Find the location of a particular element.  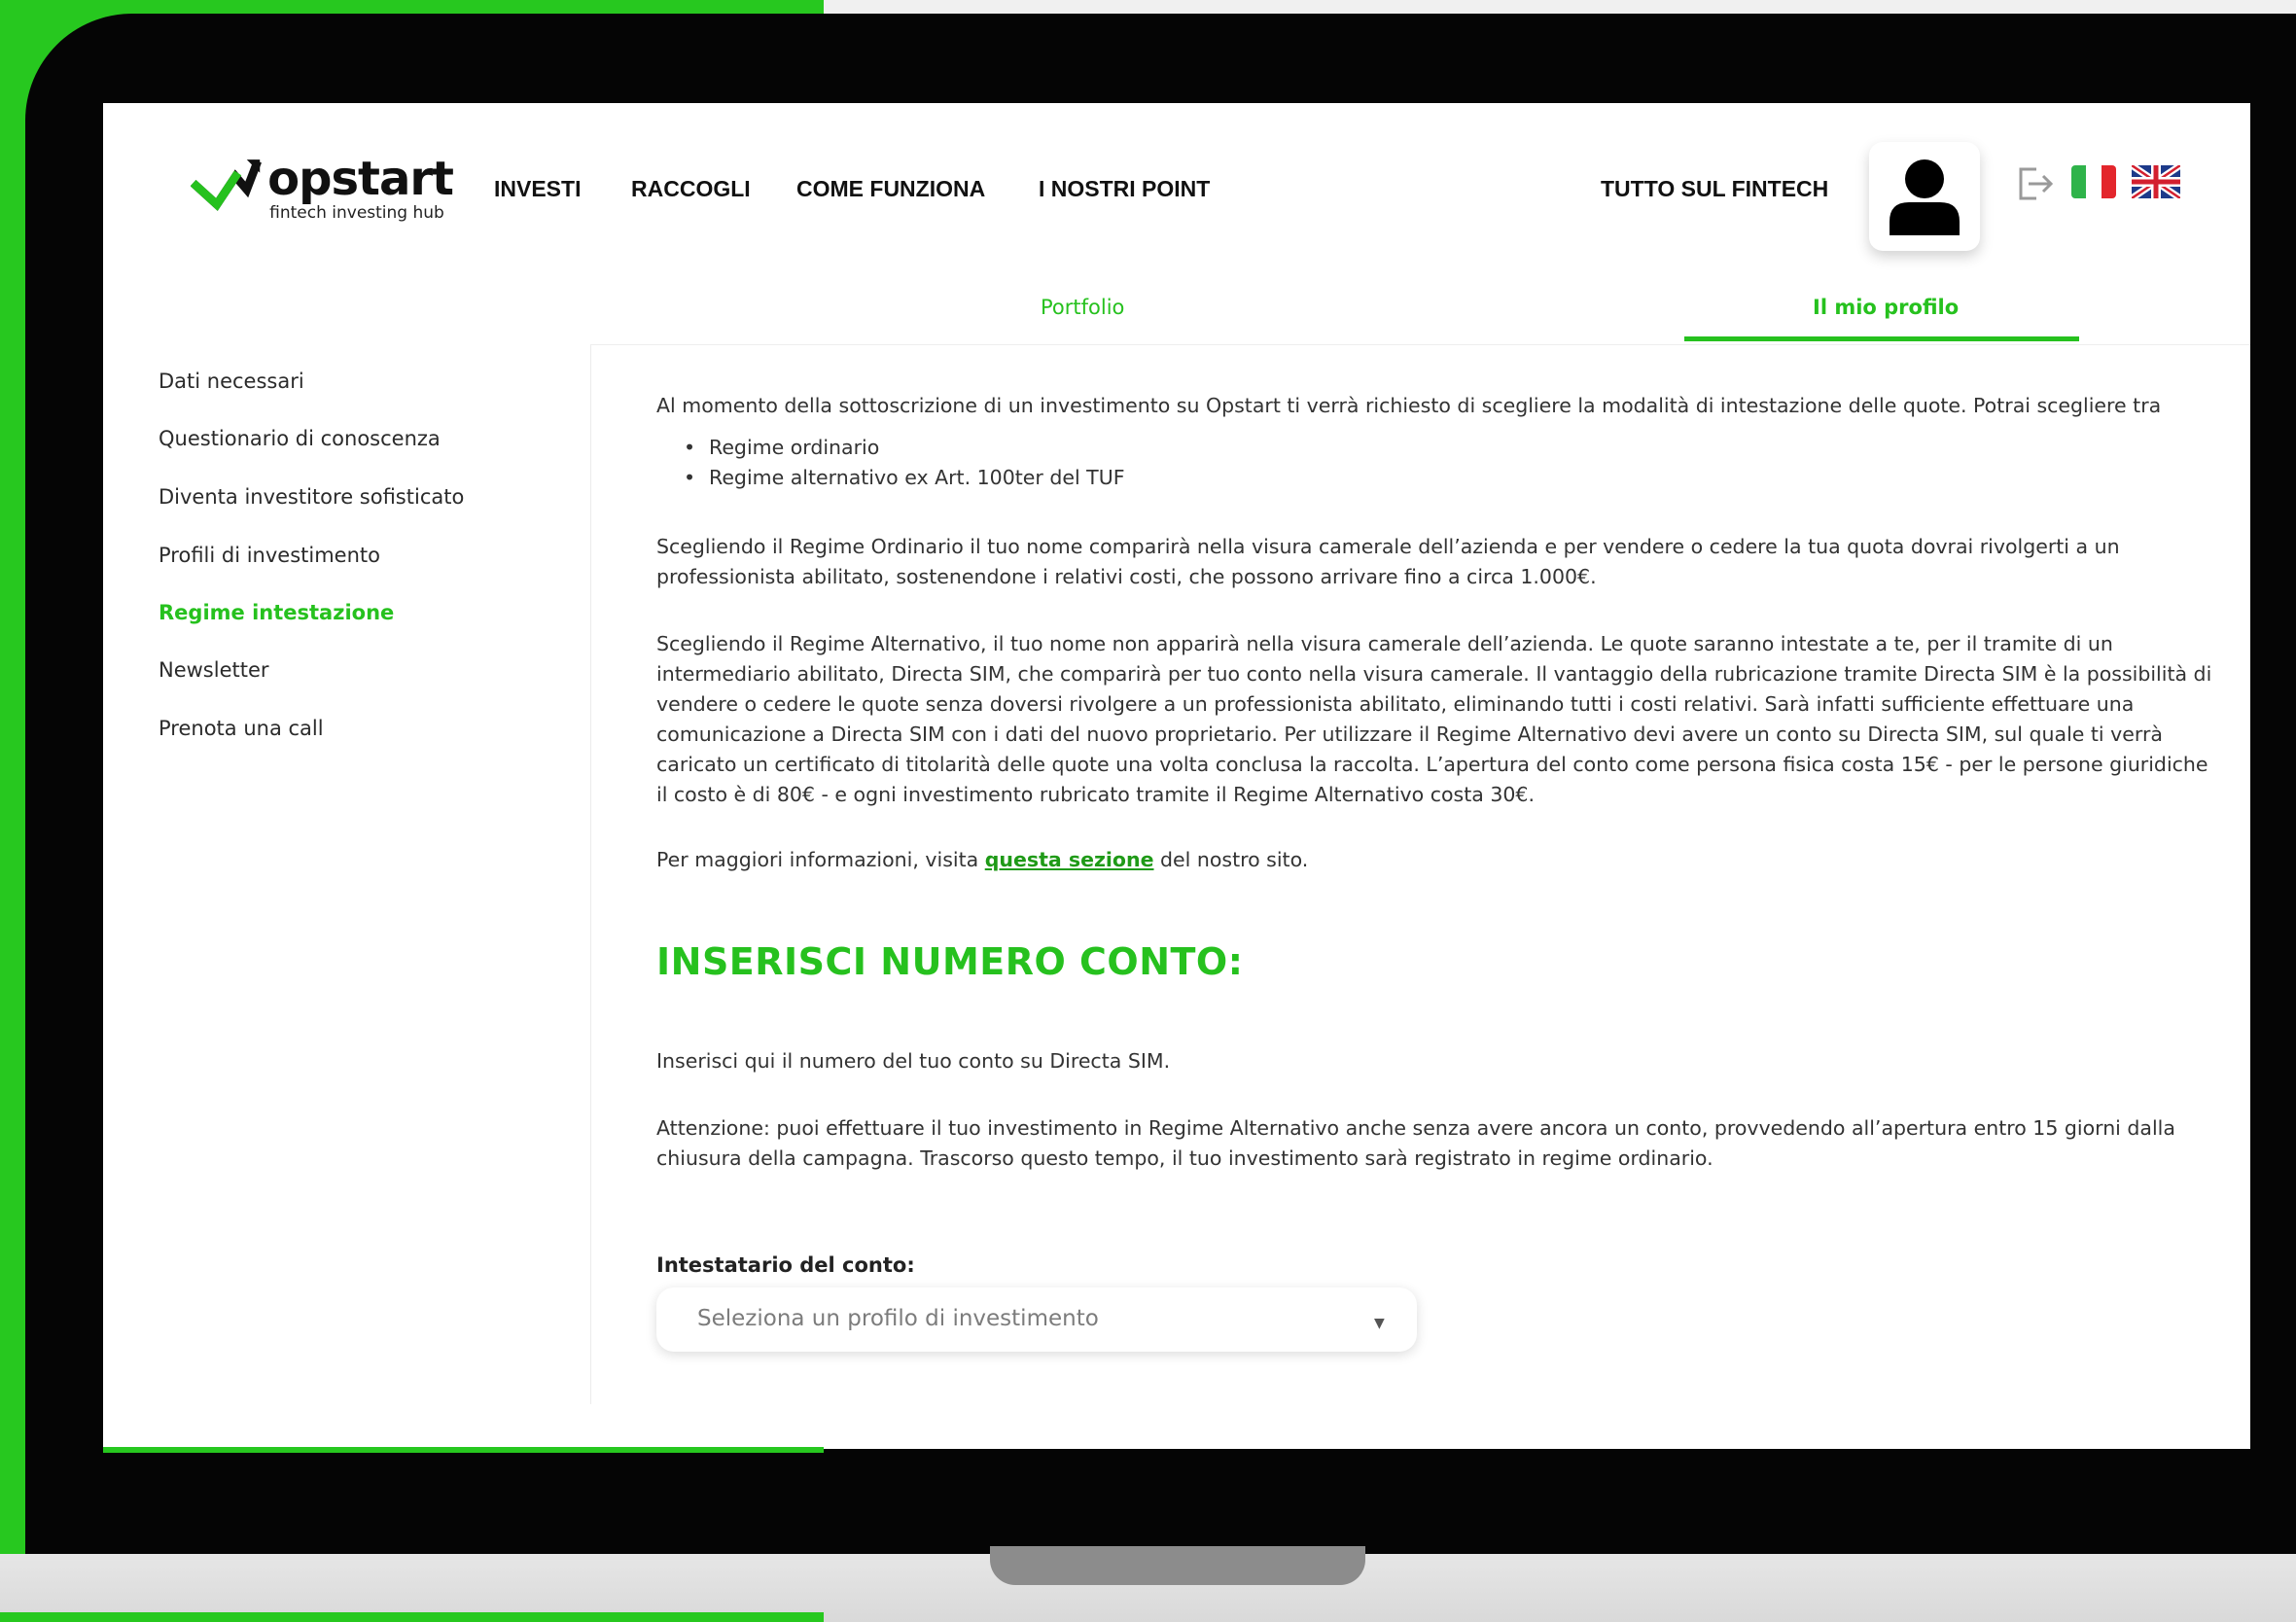

questa-sezione-link: questa sezione is located at coordinates (1070, 859).